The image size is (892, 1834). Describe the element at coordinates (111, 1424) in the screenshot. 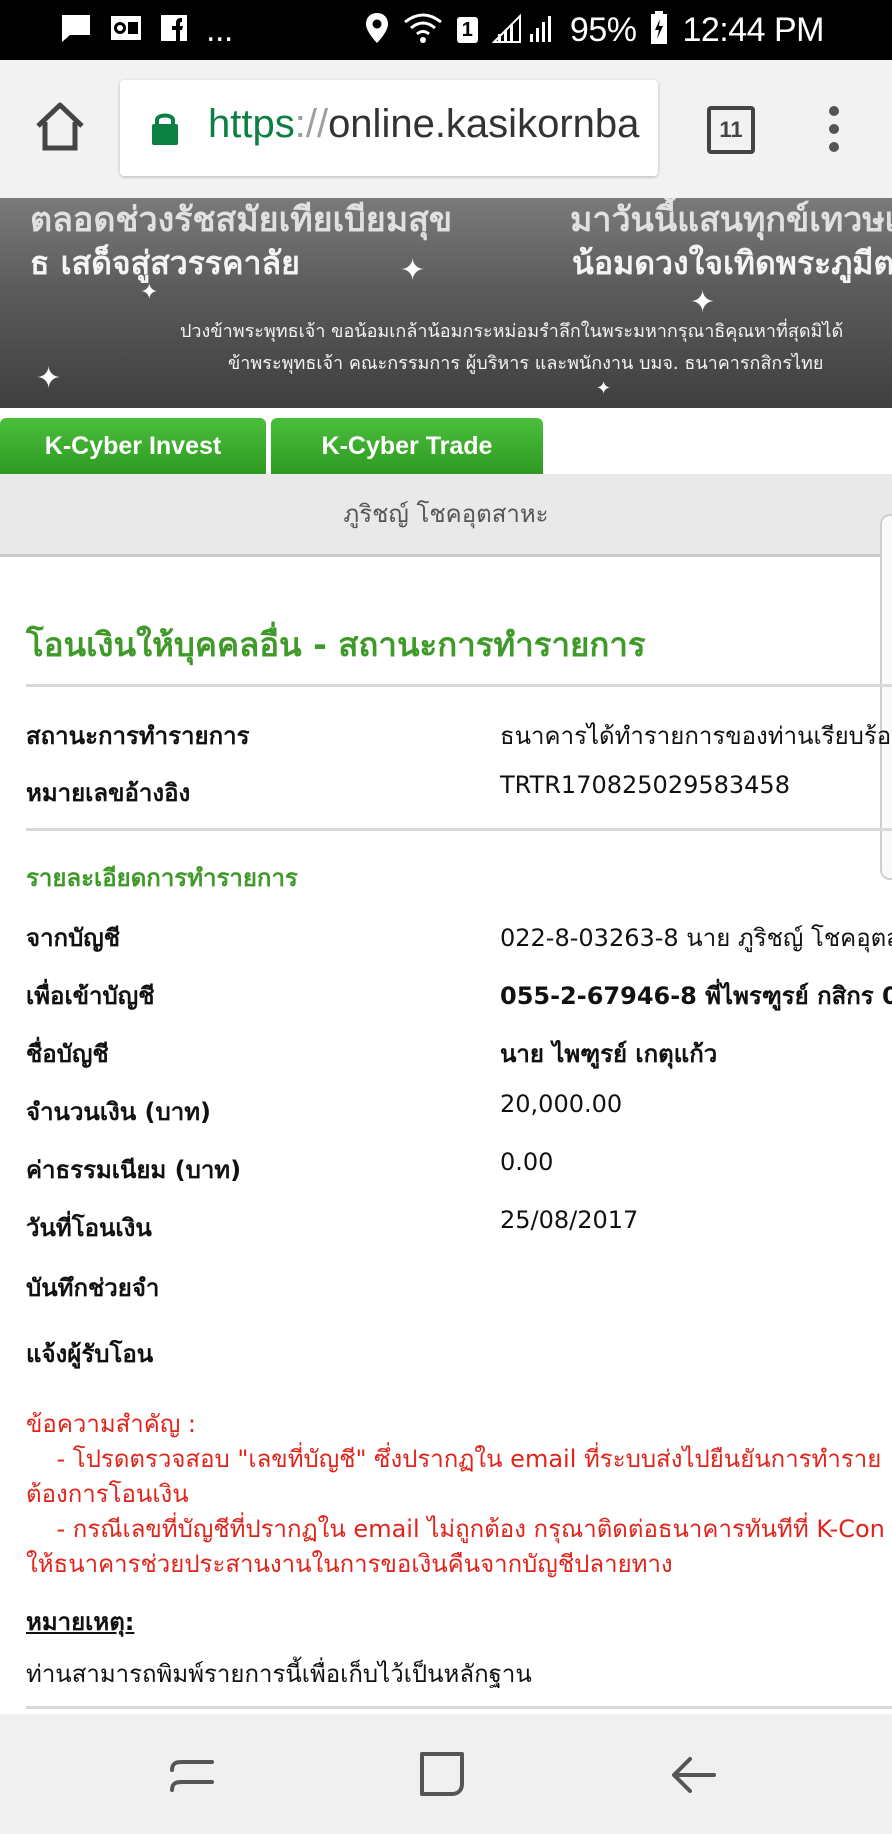

I see `notice-heading: ข้อความสำคัญ :` at that location.